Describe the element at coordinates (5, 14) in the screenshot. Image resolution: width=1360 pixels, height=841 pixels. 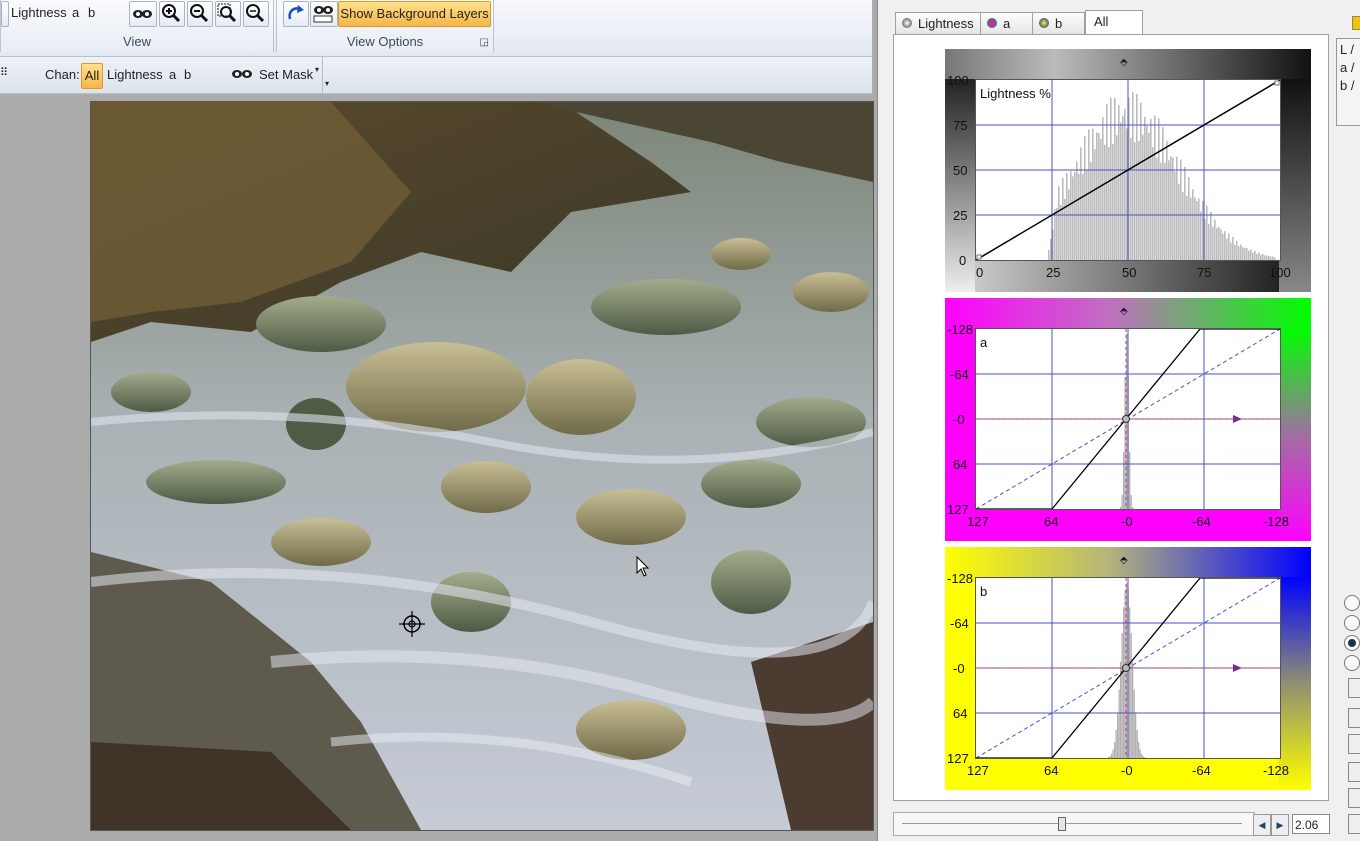
I see `ribbon-scroll-button` at that location.